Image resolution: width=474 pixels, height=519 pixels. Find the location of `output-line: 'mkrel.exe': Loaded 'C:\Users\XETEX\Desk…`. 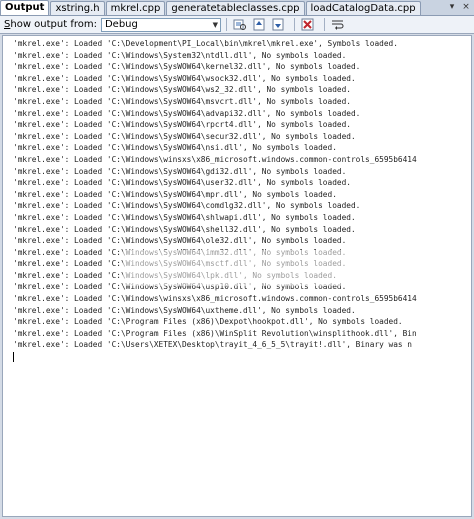

output-line: 'mkrel.exe': Loaded 'C:\Users\XETEX\Desk… is located at coordinates (213, 345).